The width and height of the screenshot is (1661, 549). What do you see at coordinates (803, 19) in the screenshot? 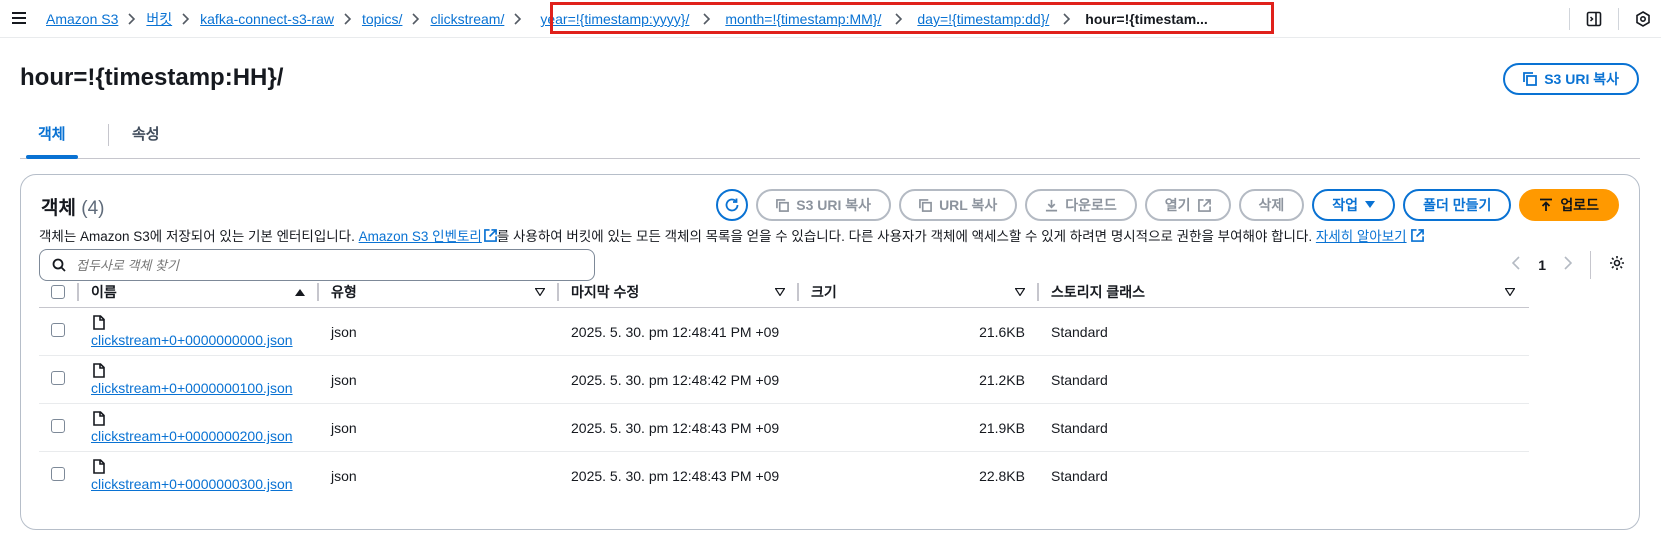
I see `breadcrumb-month: month=!{timestamp:MM}/` at bounding box center [803, 19].